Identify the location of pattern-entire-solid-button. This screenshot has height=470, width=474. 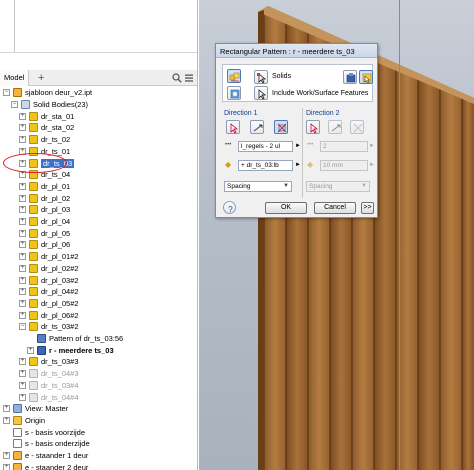
(234, 93).